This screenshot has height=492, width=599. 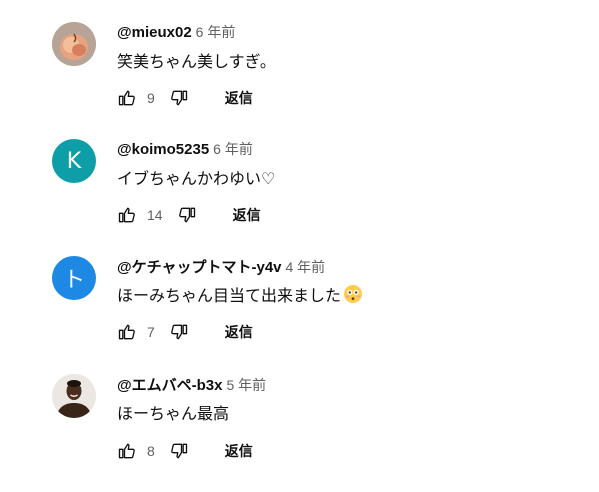 I want to click on comment-text: 笑美ちゃん美しすぎ。, so click(x=196, y=60).